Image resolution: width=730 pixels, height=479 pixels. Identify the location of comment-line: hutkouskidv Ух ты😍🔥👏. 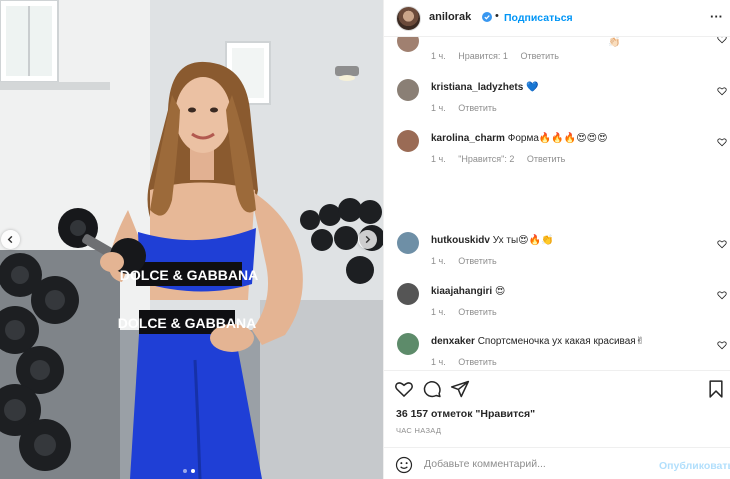
(492, 240).